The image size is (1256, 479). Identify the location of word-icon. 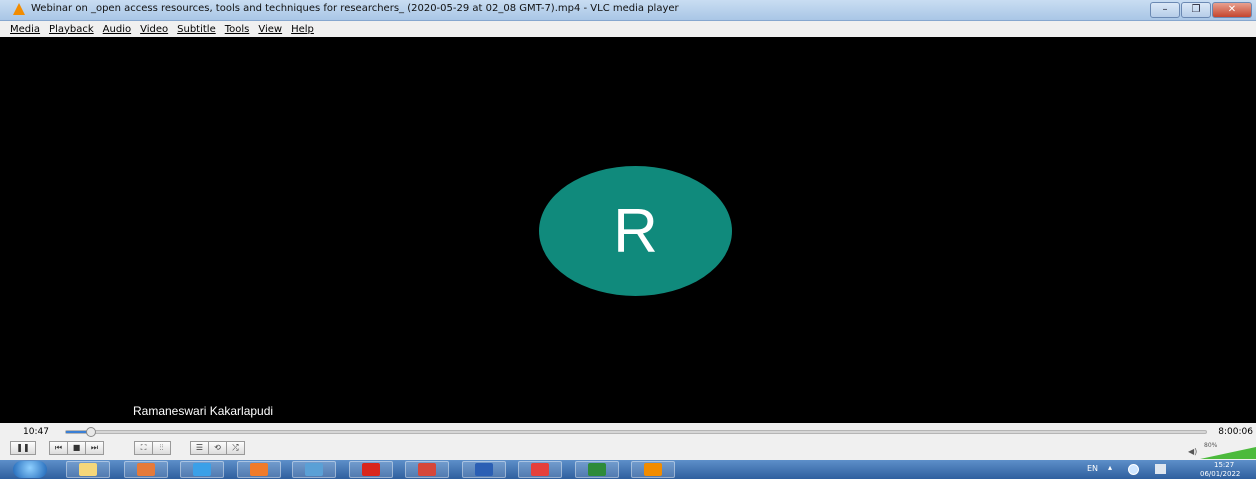
(484, 469).